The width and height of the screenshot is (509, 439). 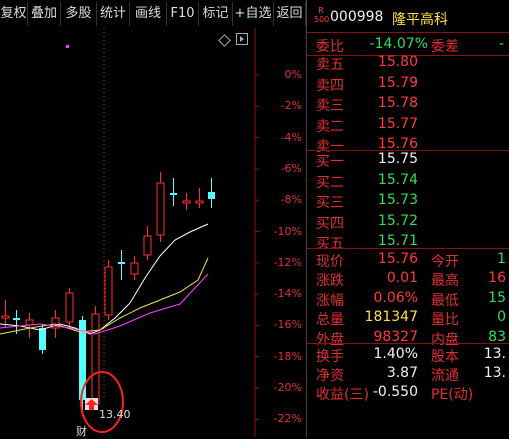 I want to click on toolbar-button-4: 画线, so click(x=148, y=14).